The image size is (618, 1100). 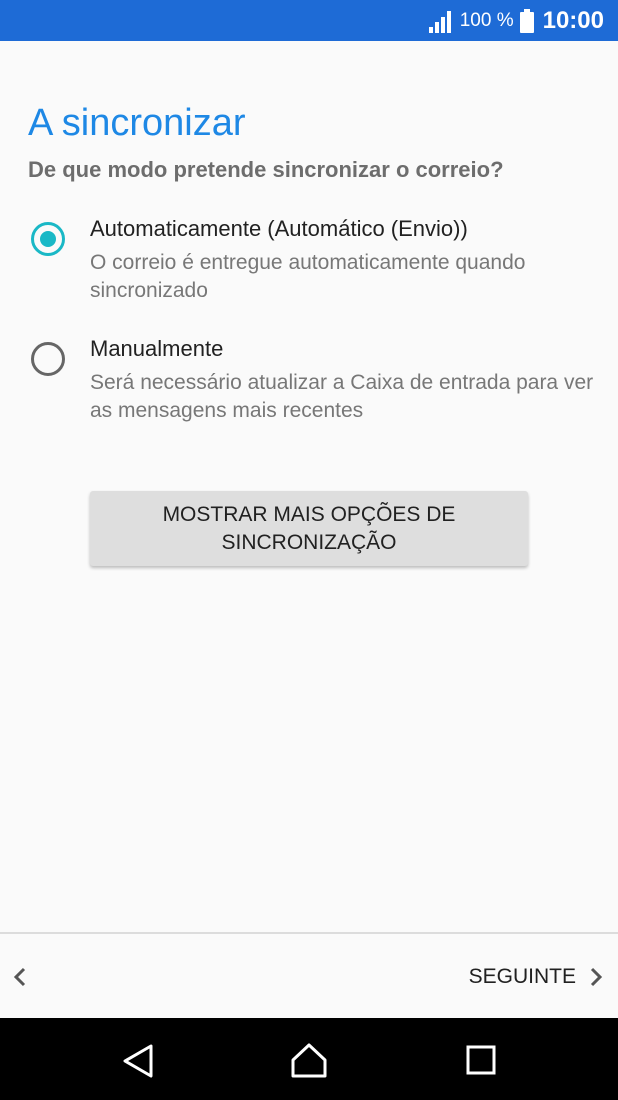 I want to click on home-icon, so click(x=309, y=1060).